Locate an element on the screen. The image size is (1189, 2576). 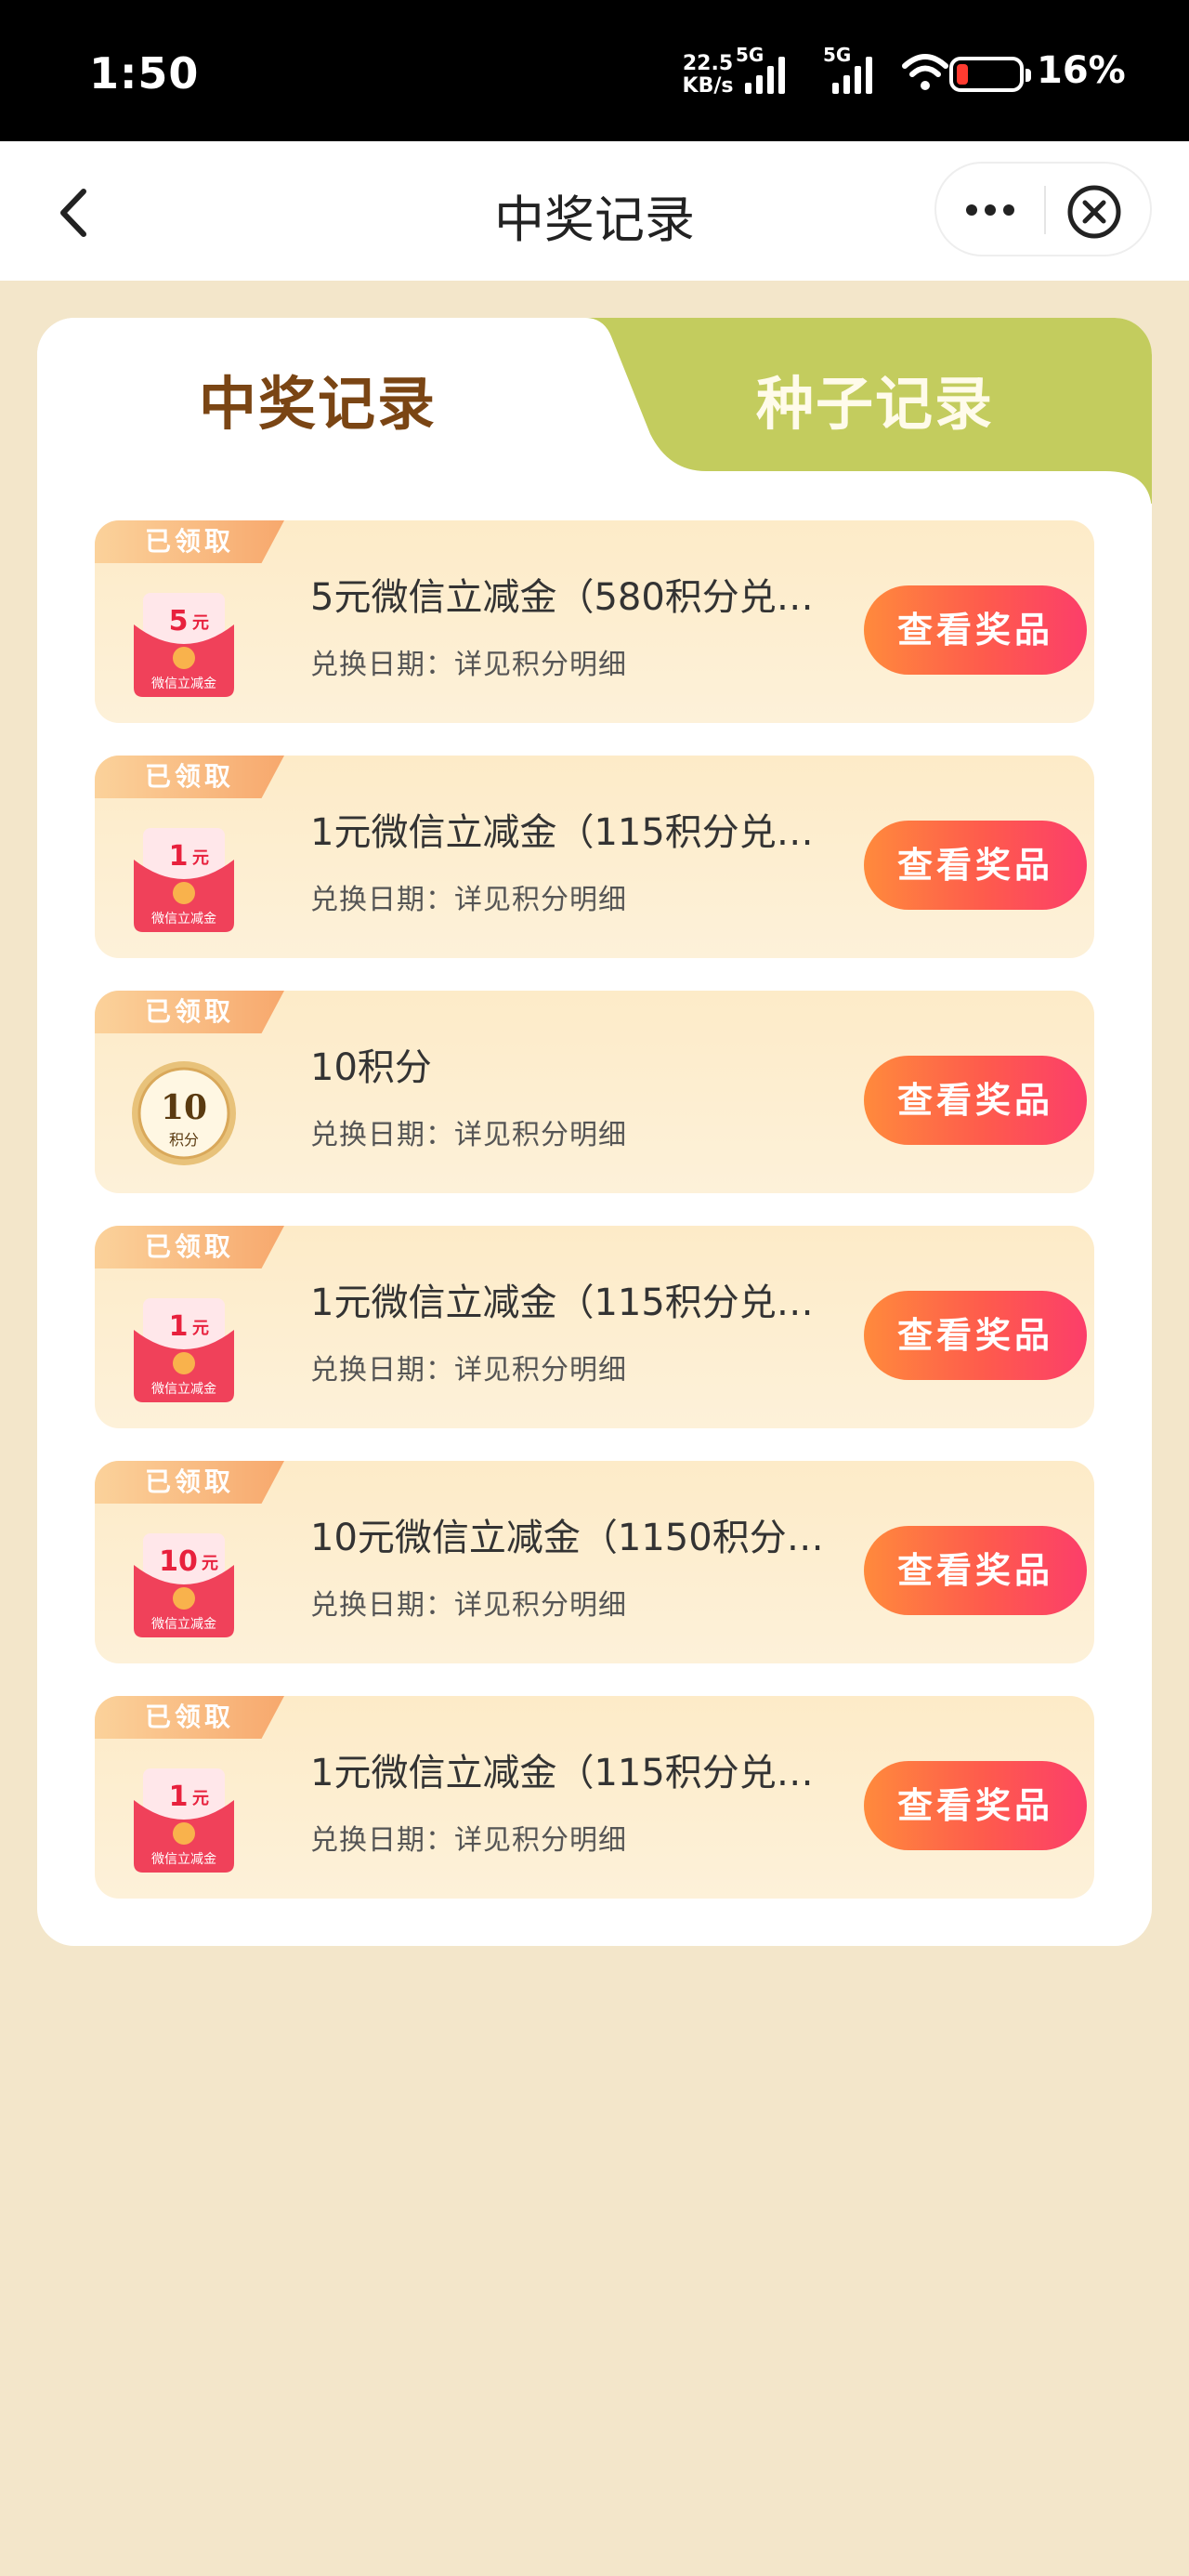
mini-program-capsule is located at coordinates (1043, 209).